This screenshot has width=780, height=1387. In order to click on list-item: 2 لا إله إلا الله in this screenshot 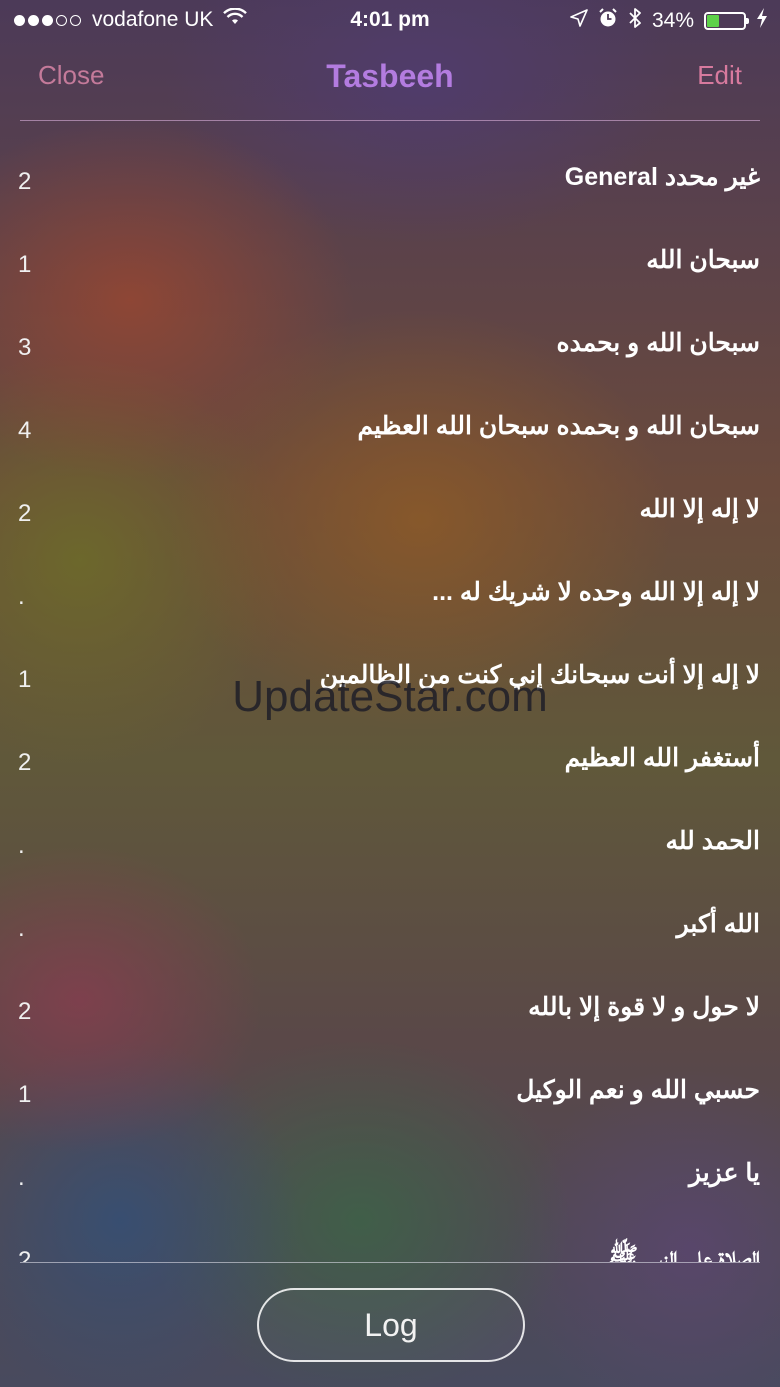, I will do `click(390, 511)`.